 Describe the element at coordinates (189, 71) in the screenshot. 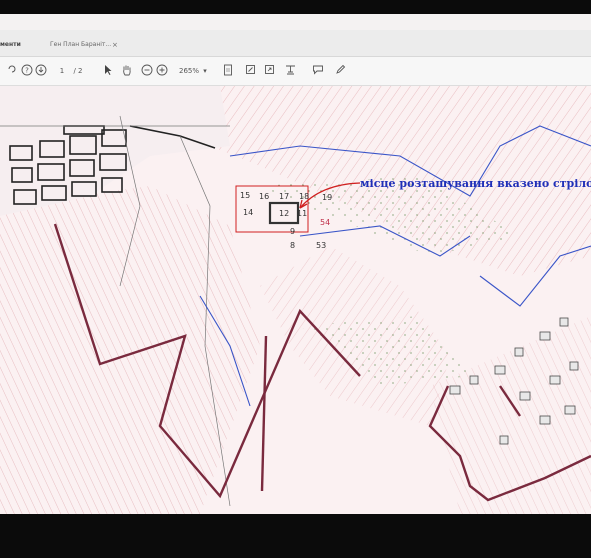

I see `zoom-level-select: 265%` at that location.